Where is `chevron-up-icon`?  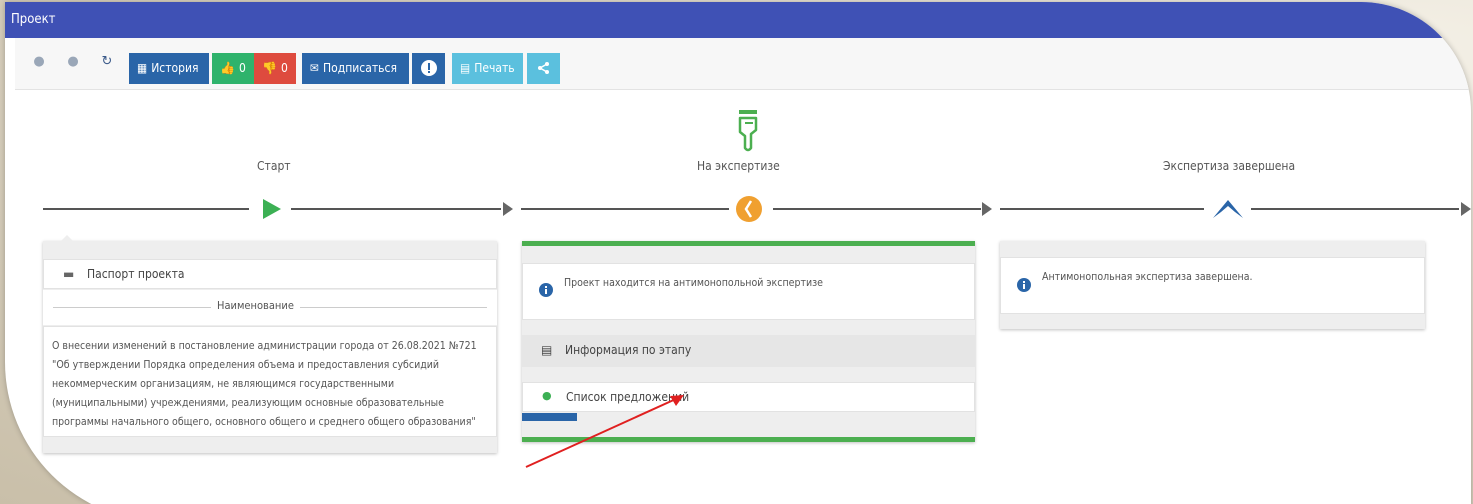 chevron-up-icon is located at coordinates (1228, 208).